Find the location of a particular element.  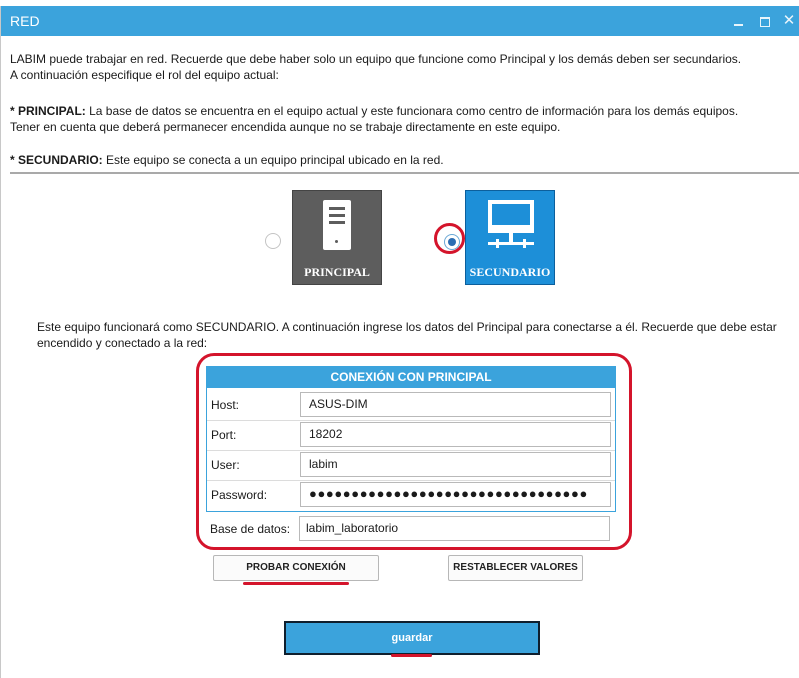

host-row: Host: ASUS-DIM is located at coordinates (411, 405).